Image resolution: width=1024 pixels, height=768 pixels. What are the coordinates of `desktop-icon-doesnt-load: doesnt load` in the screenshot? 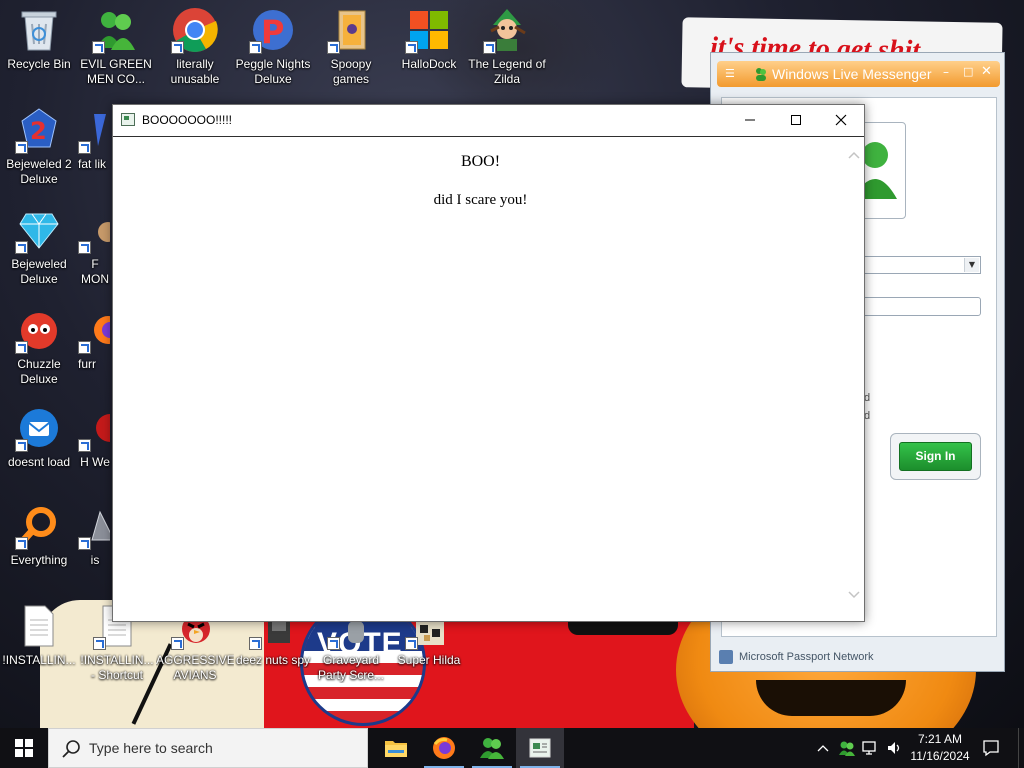 It's located at (39, 437).